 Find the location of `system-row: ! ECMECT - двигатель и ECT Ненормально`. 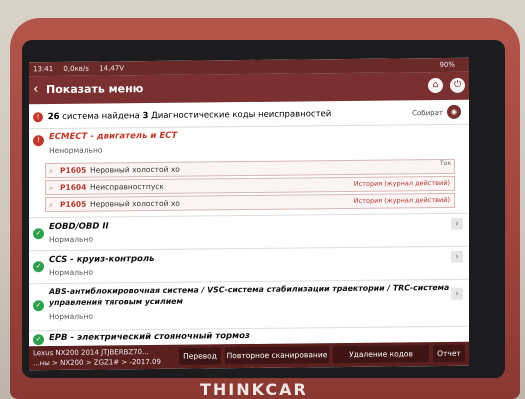

system-row: ! ECMECT - двигатель и ECT Ненормально is located at coordinates (249, 143).